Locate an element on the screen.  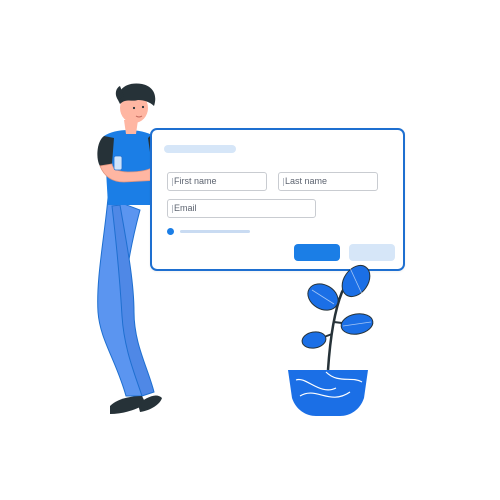
potted-plant-illustration is located at coordinates (331, 340).